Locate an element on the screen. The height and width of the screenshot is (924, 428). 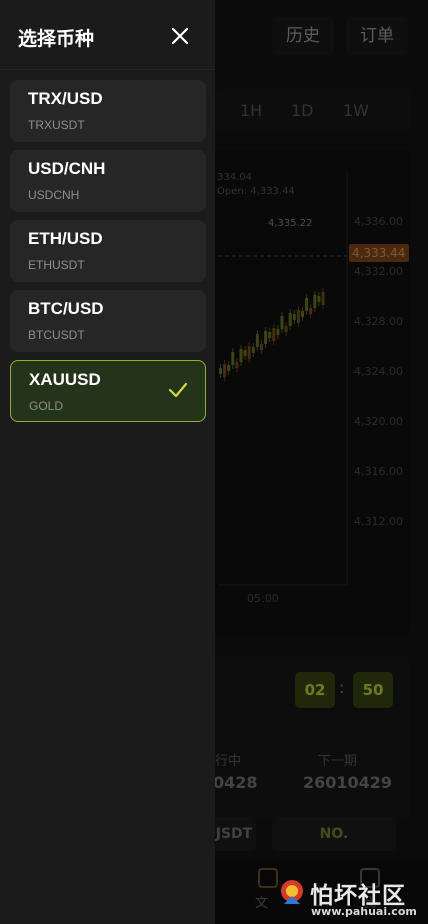
symbol-name: XAUUSD is located at coordinates (65, 379).